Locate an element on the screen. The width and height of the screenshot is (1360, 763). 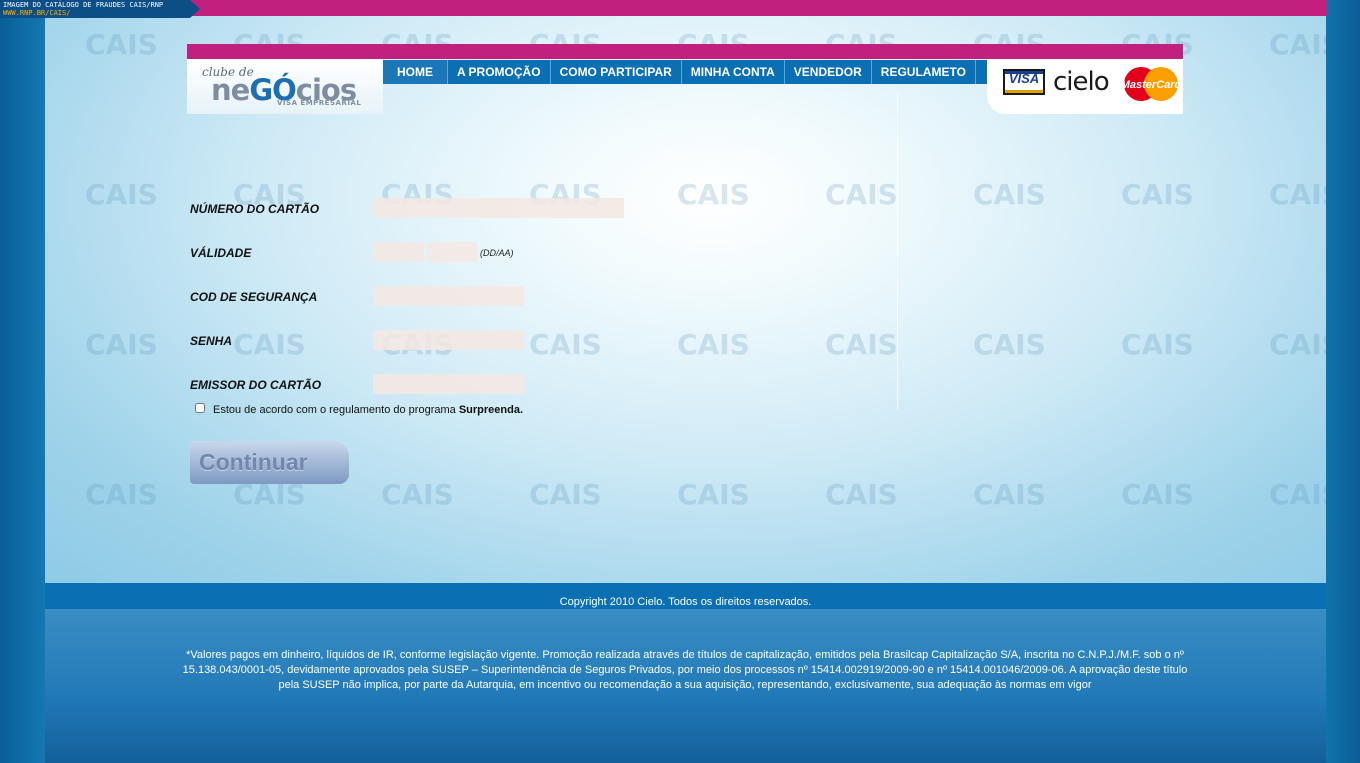
left-frame is located at coordinates (22, 390).